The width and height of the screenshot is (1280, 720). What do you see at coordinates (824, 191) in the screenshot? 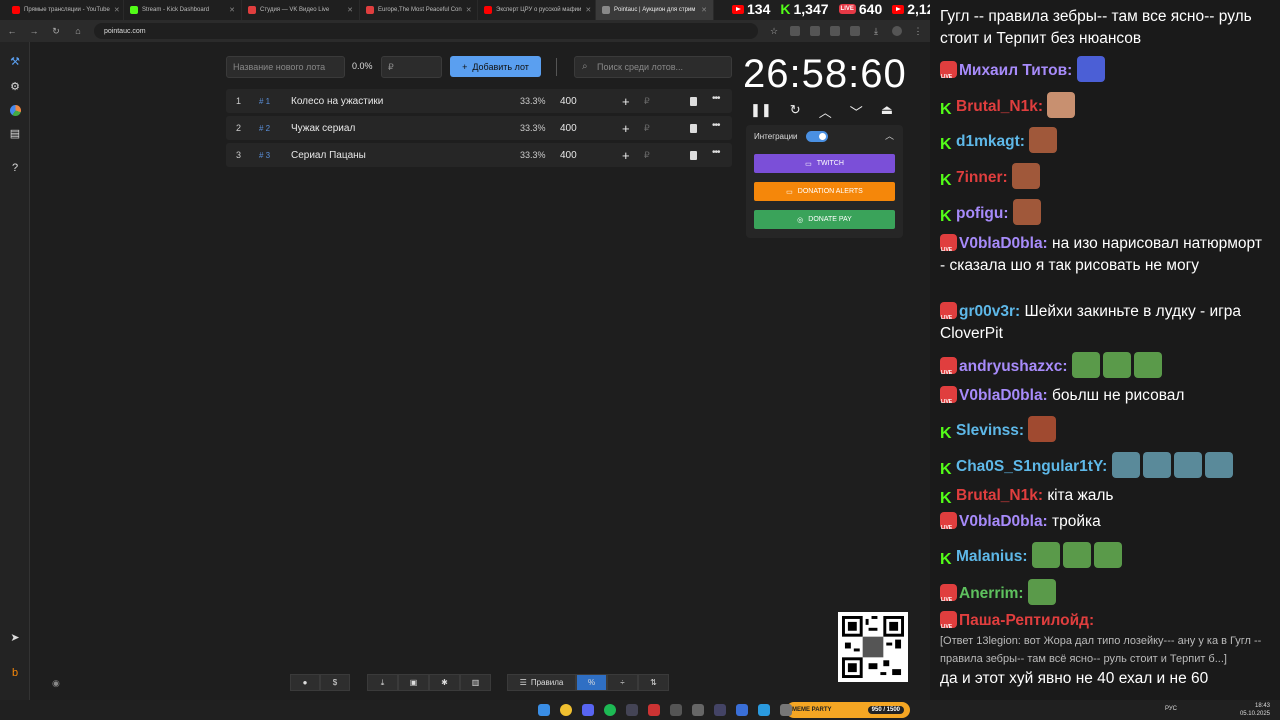
I see `donation-alerts-button: ▭ DONATION ALERTS` at bounding box center [824, 191].